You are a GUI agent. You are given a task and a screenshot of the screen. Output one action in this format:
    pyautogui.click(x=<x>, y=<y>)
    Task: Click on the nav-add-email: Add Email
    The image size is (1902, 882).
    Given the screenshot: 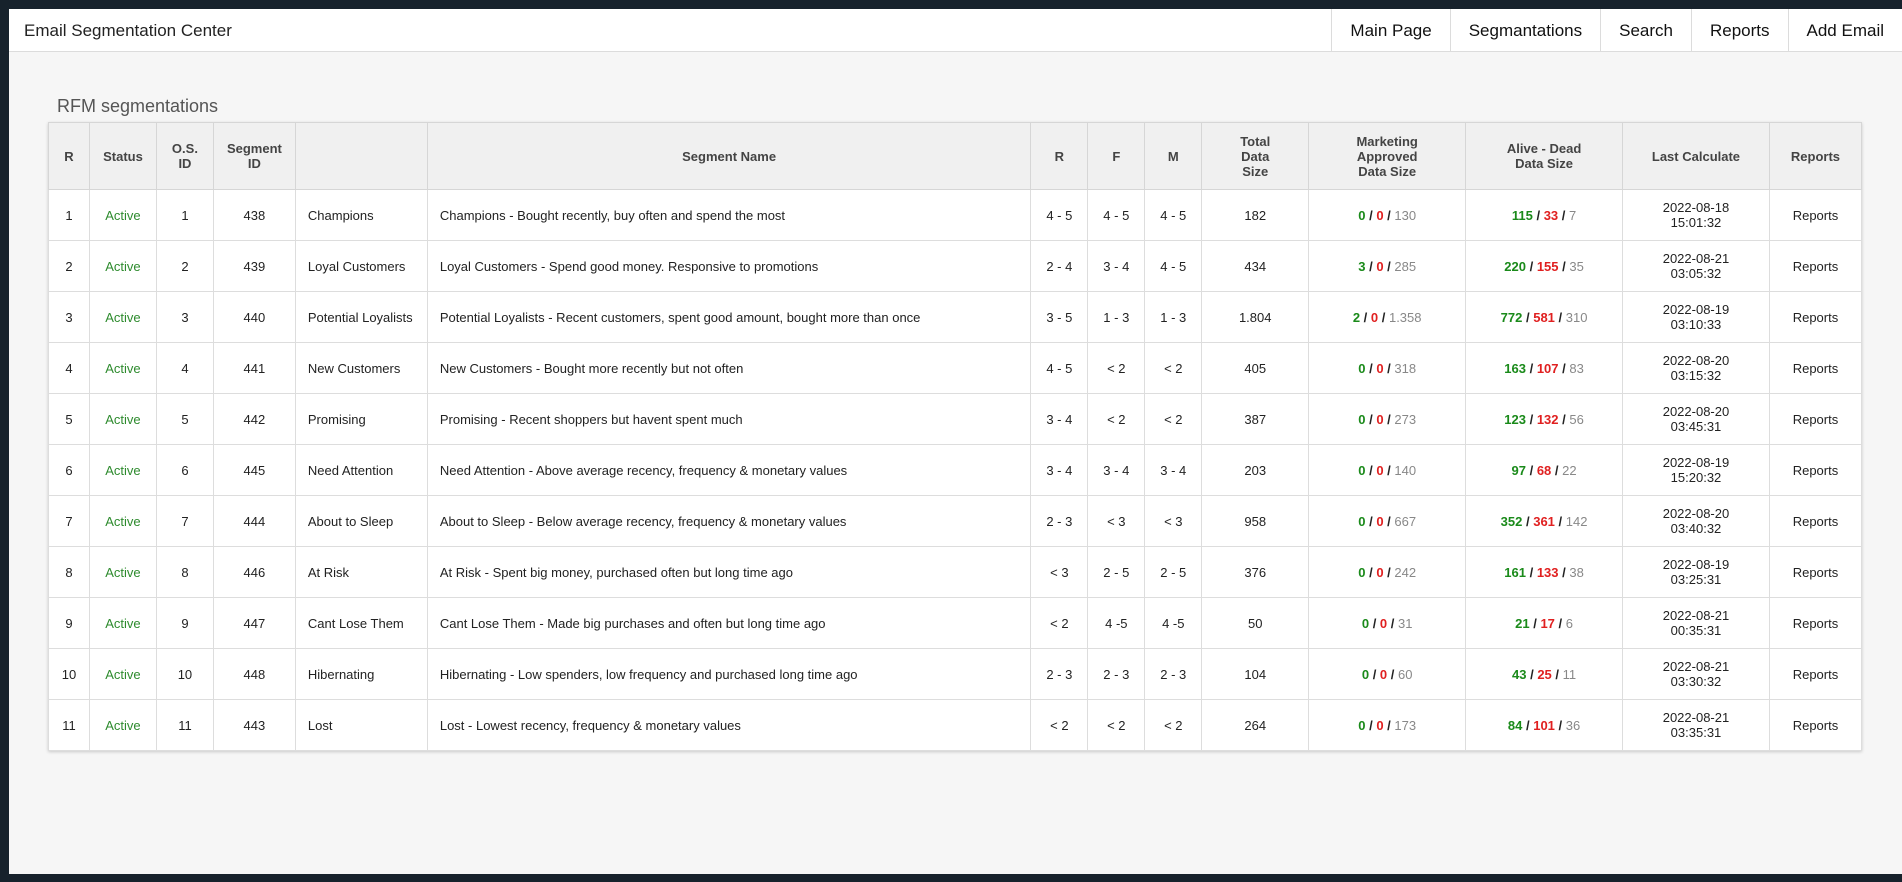 What is the action you would take?
    pyautogui.click(x=1844, y=30)
    